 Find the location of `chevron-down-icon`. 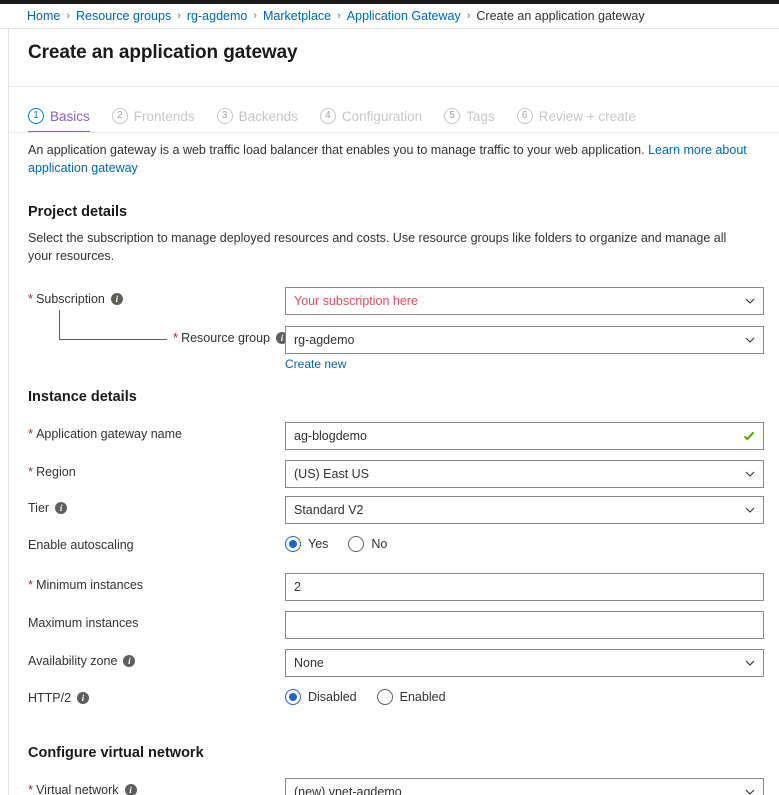

chevron-down-icon is located at coordinates (750, 663).